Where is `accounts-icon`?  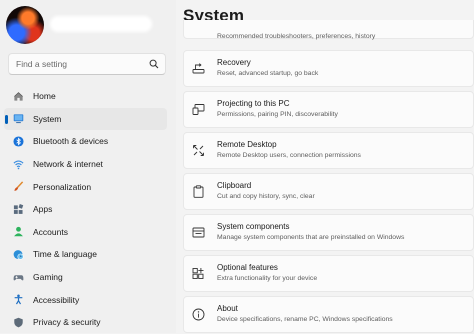 accounts-icon is located at coordinates (18, 232).